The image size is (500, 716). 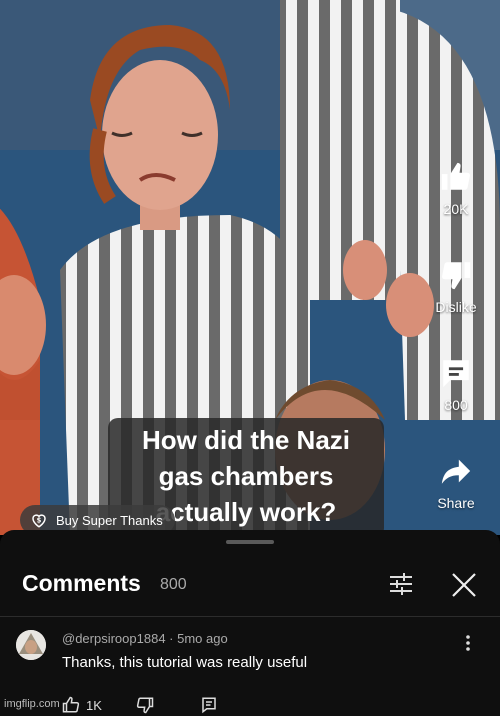 I want to click on comment-meta: @derpsiroop1884 · 5mo ago, so click(x=145, y=638).